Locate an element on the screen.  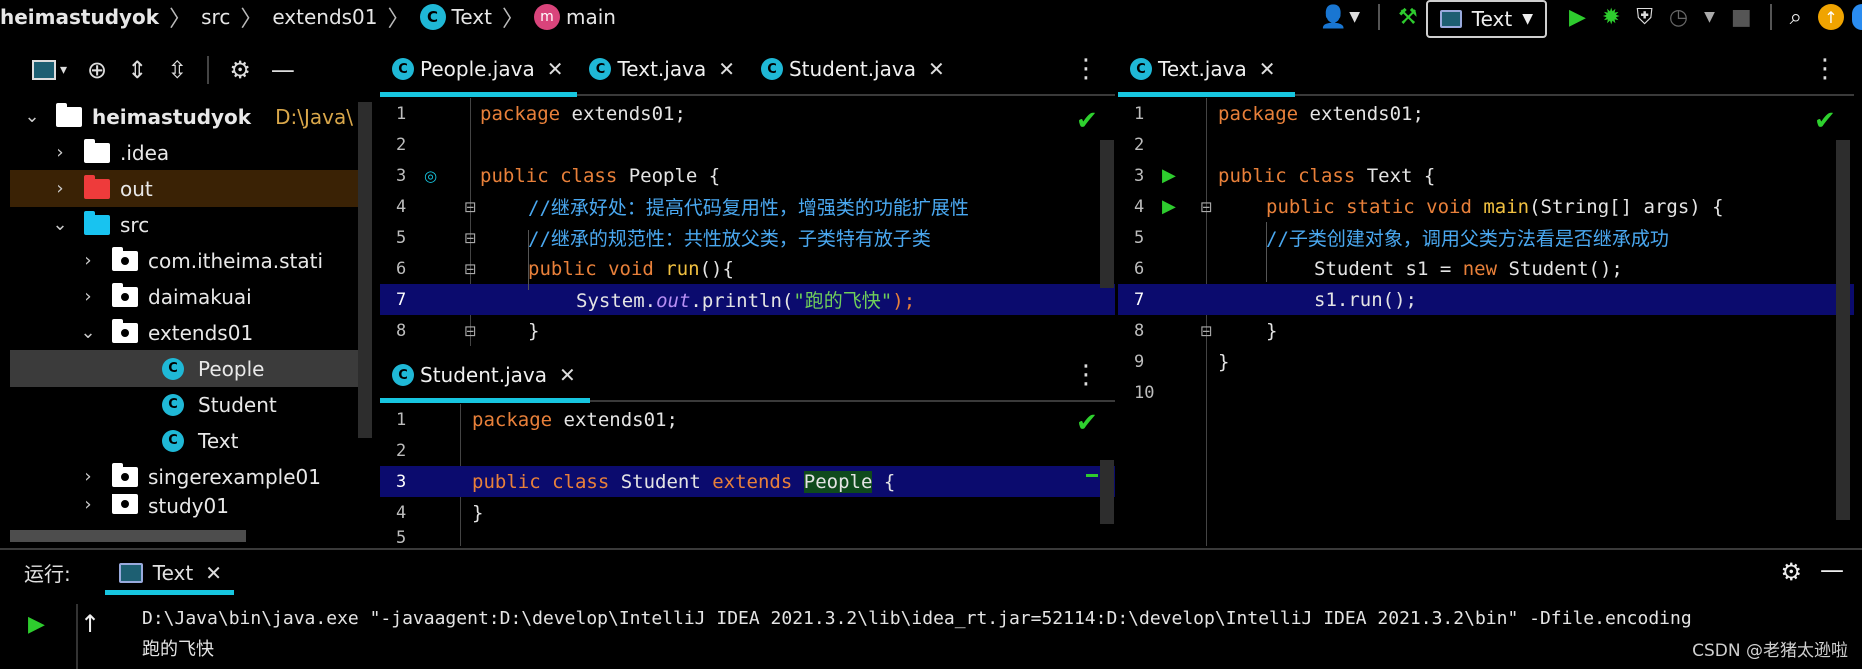
tree-item-label: study01 is located at coordinates (188, 506).